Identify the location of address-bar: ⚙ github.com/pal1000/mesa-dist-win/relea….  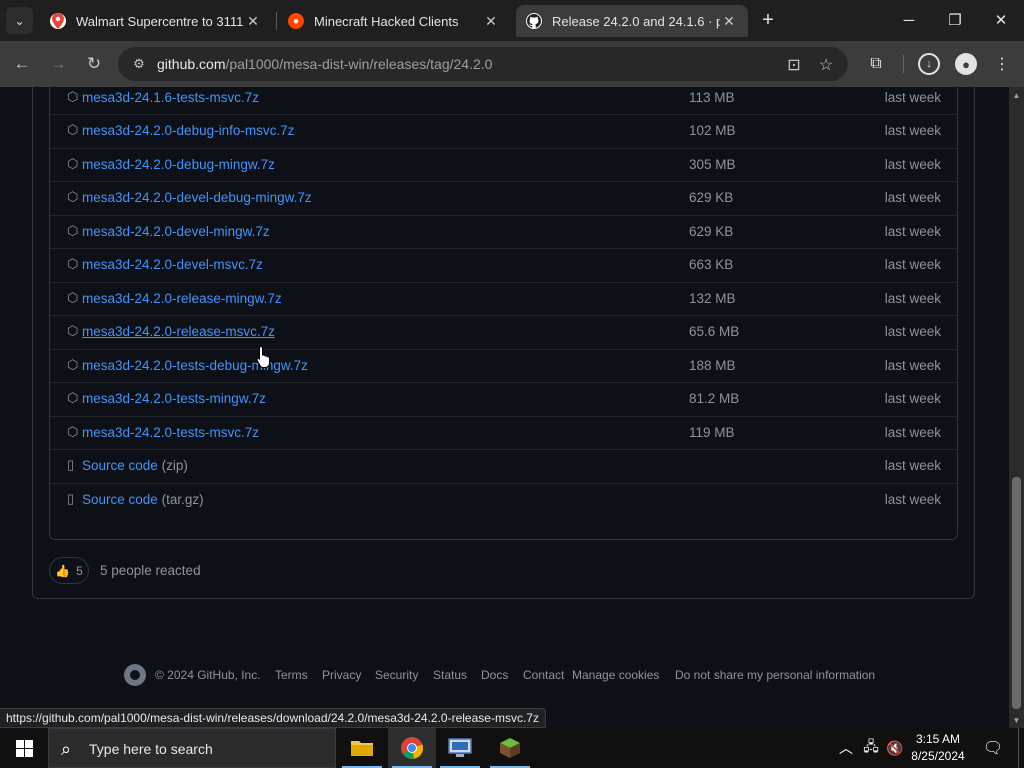
(483, 64).